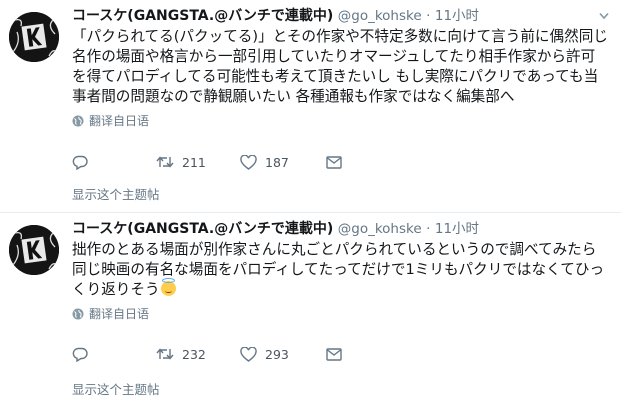  I want to click on retweet-button: 232, so click(198, 354).